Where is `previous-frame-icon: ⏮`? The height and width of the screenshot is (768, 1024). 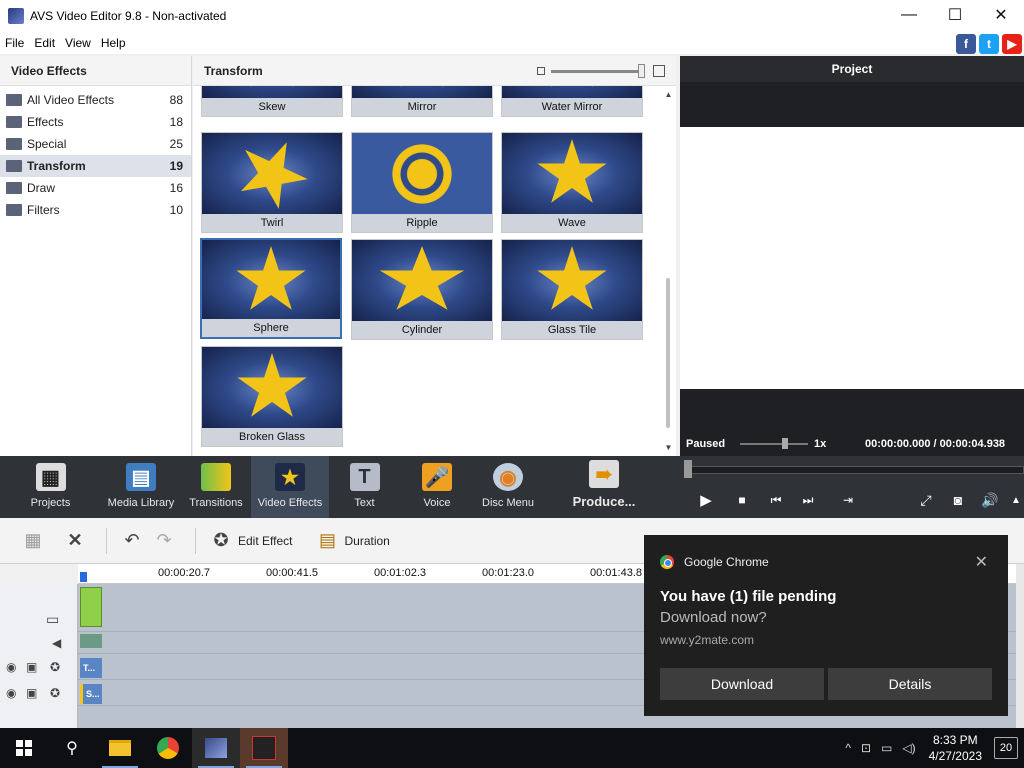
previous-frame-icon: ⏮ is located at coordinates (776, 500).